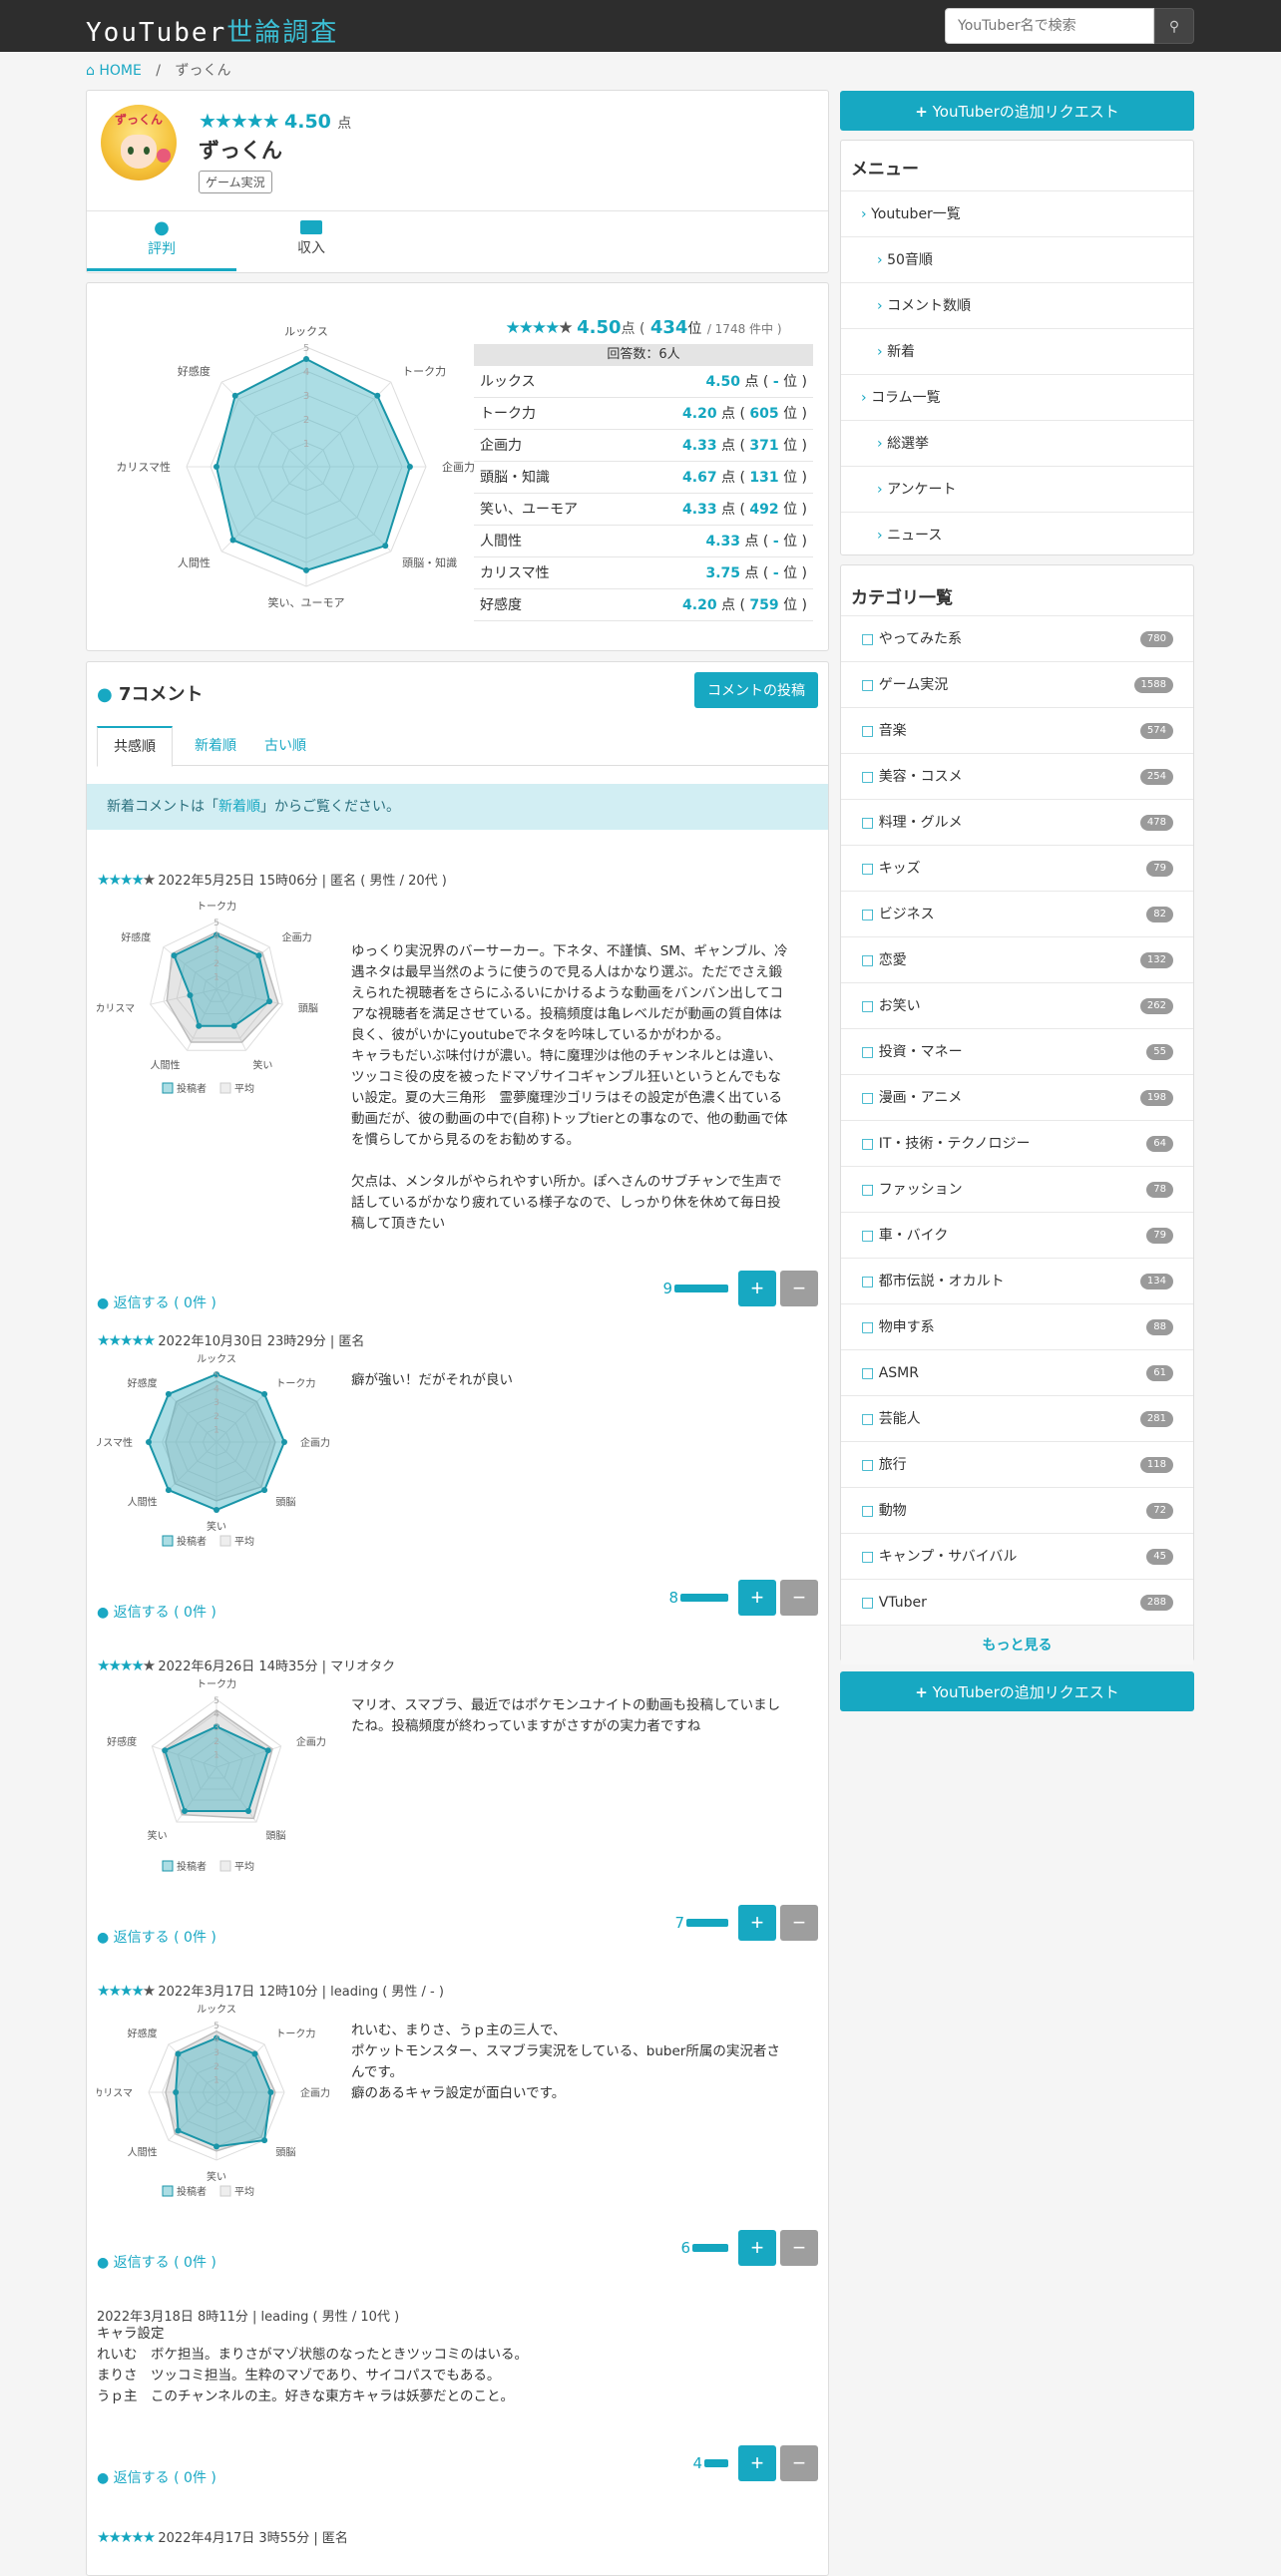 The width and height of the screenshot is (1281, 2576). What do you see at coordinates (756, 690) in the screenshot?
I see `post-comment-button: コメントの投稿` at bounding box center [756, 690].